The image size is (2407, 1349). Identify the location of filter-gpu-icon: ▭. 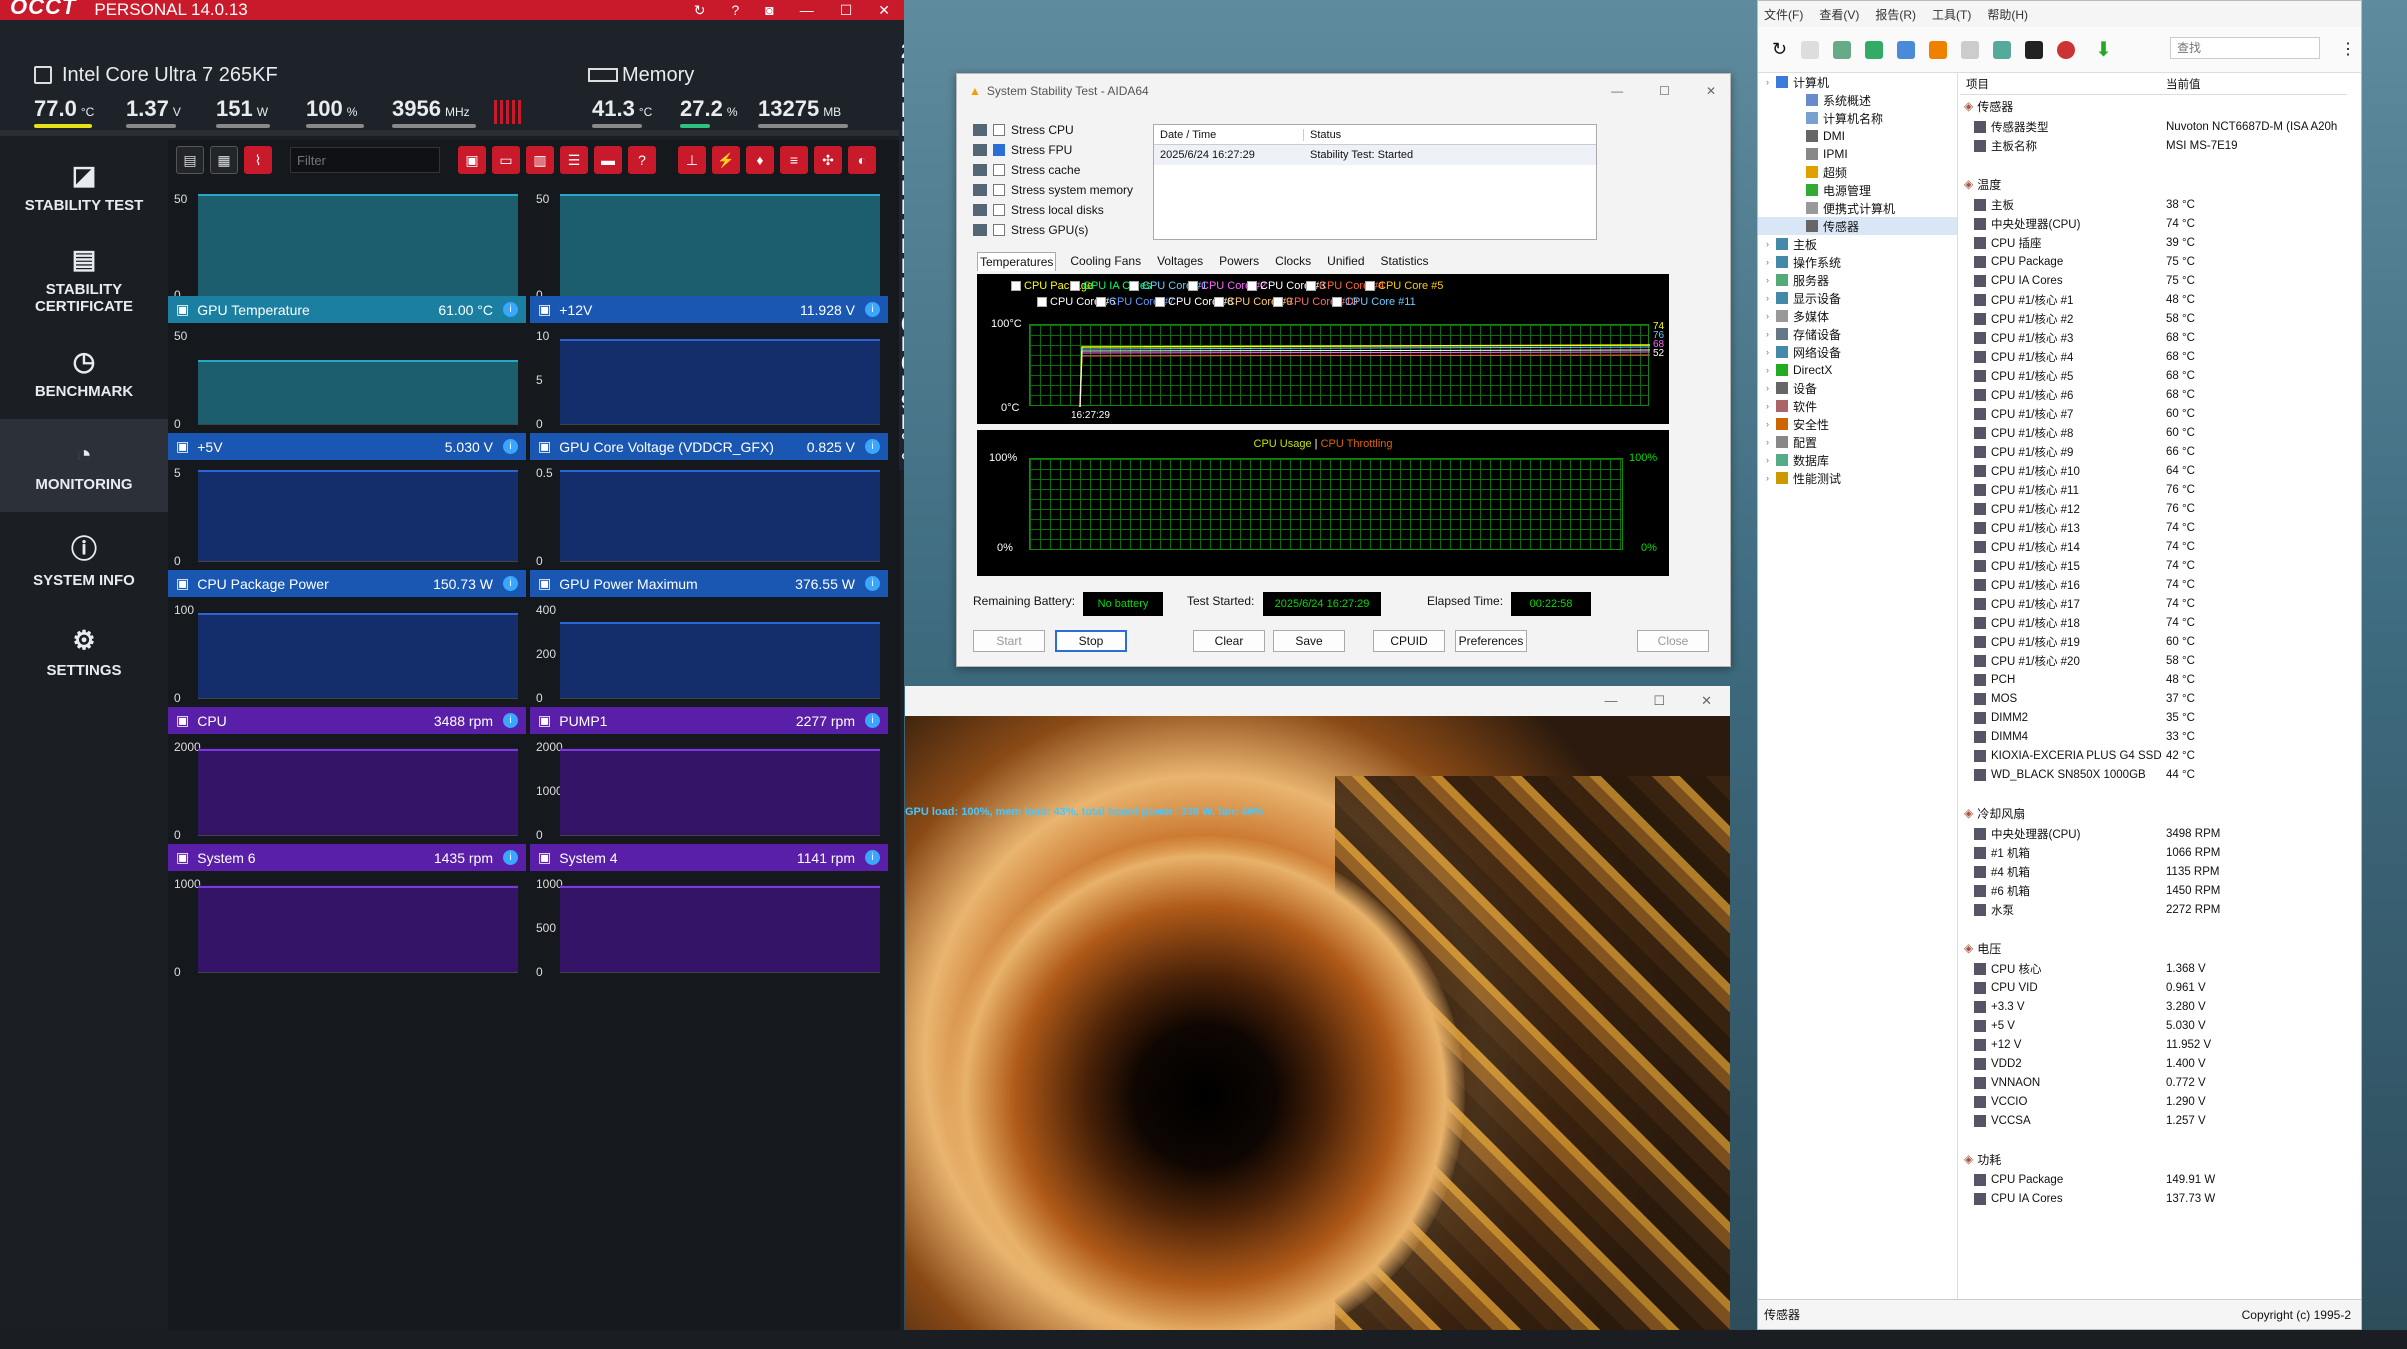
(506, 160).